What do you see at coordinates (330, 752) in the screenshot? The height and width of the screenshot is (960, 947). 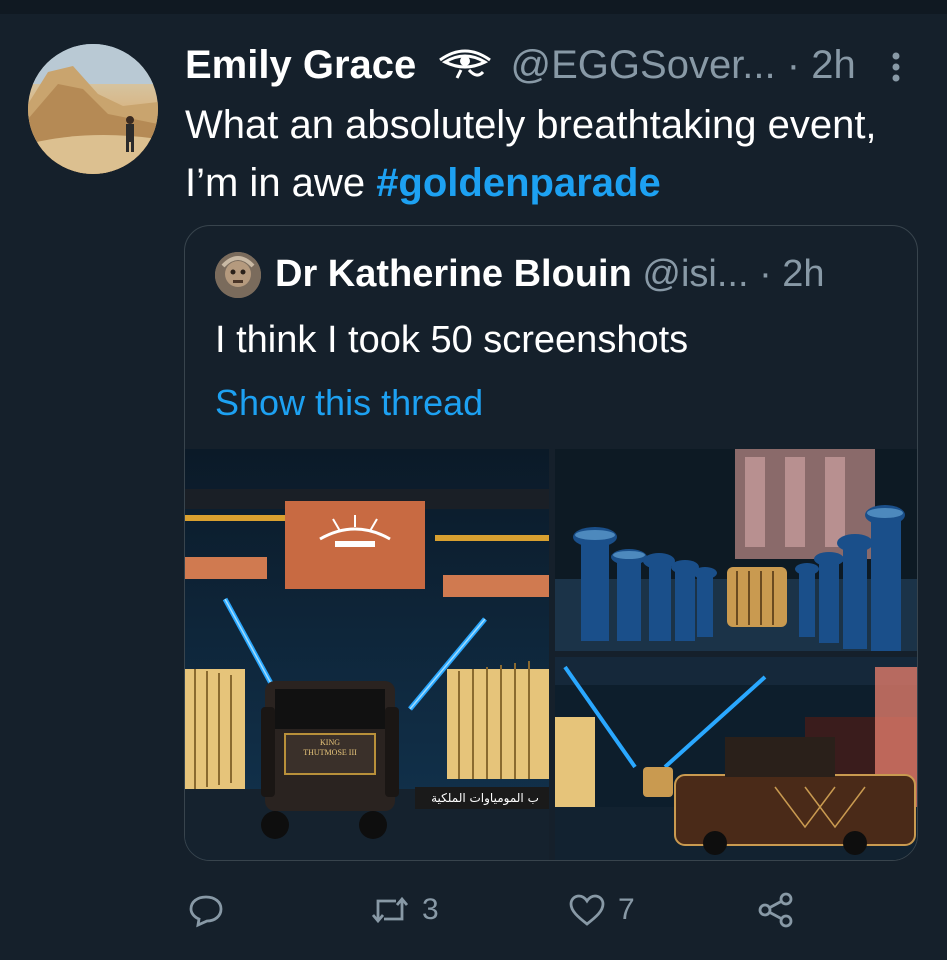 I see `plate-line2-text: THUTMOSE III` at bounding box center [330, 752].